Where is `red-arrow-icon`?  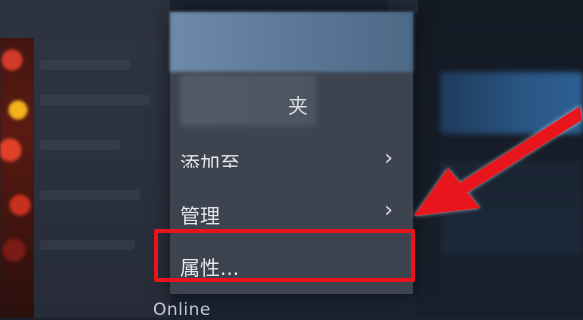 red-arrow-icon is located at coordinates (498, 161).